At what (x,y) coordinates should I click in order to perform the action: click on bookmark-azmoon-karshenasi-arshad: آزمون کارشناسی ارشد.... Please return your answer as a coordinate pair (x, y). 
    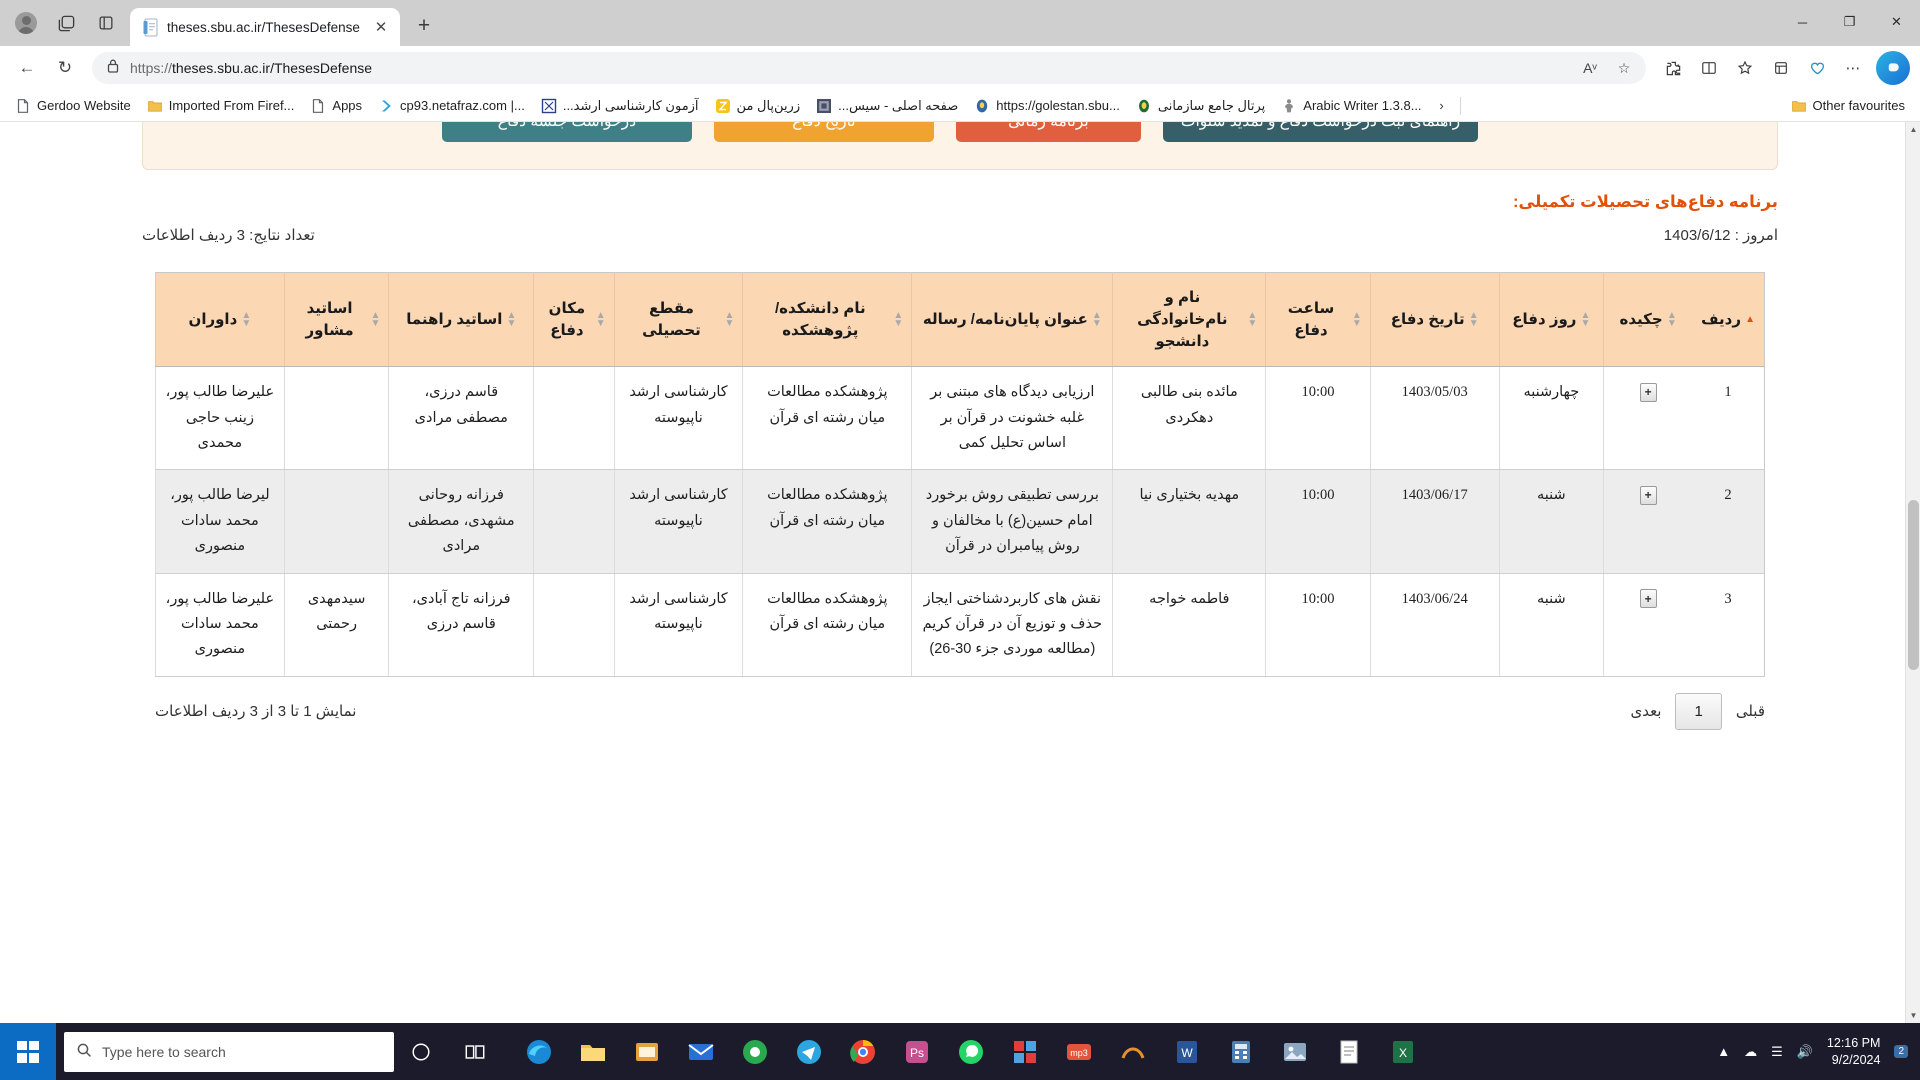
    Looking at the image, I should click on (620, 106).